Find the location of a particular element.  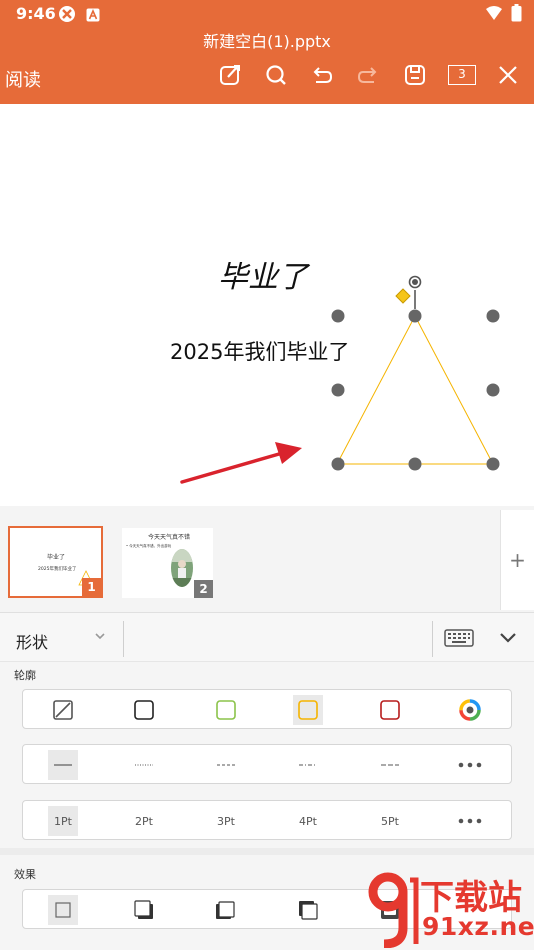

thumb-photo-image is located at coordinates (182, 568).